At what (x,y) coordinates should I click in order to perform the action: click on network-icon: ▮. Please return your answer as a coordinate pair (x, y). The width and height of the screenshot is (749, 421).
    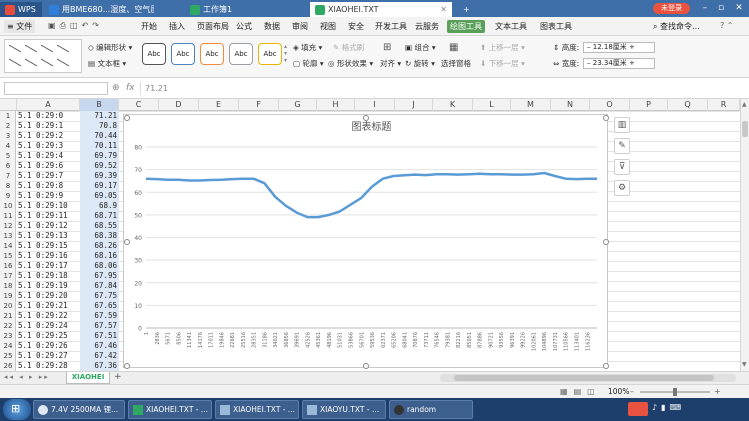
    Looking at the image, I should click on (663, 407).